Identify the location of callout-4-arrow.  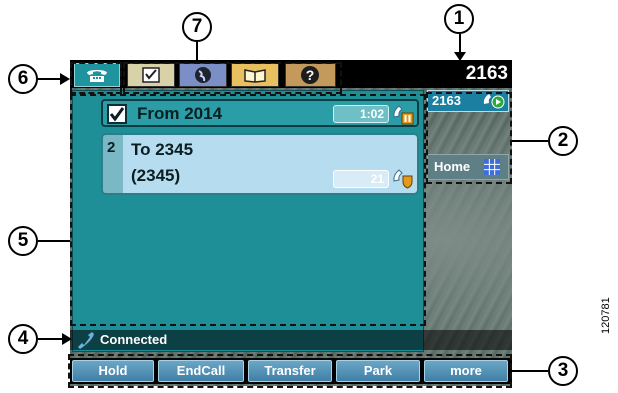
(55, 339).